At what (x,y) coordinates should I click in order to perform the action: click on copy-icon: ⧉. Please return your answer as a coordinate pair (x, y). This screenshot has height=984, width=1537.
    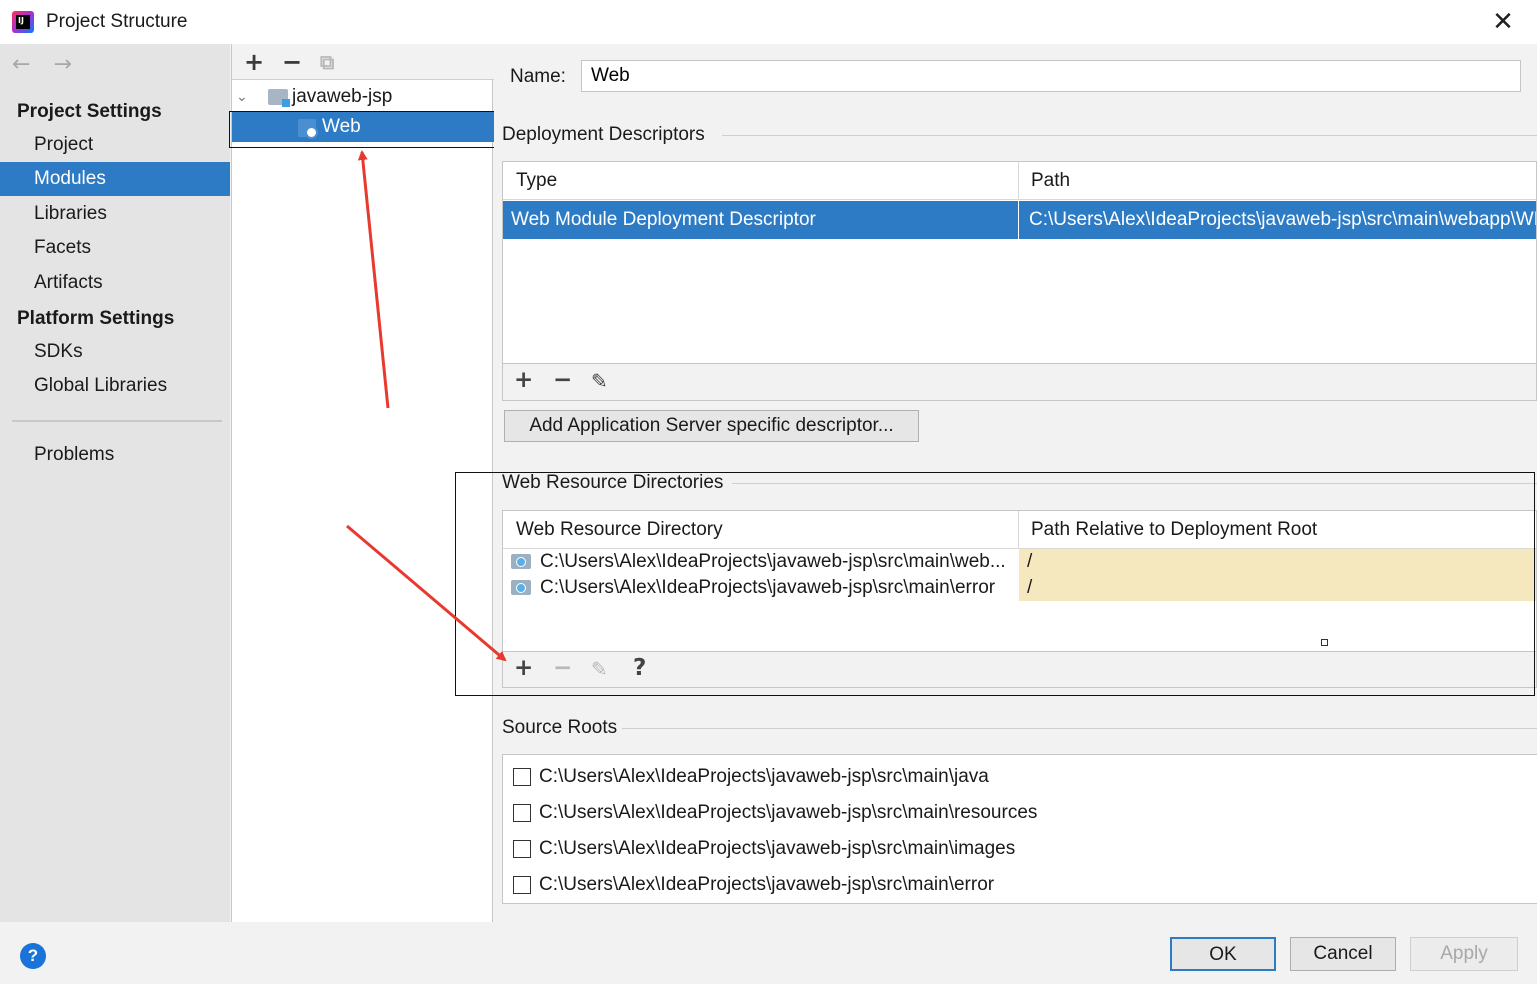
    Looking at the image, I should click on (327, 62).